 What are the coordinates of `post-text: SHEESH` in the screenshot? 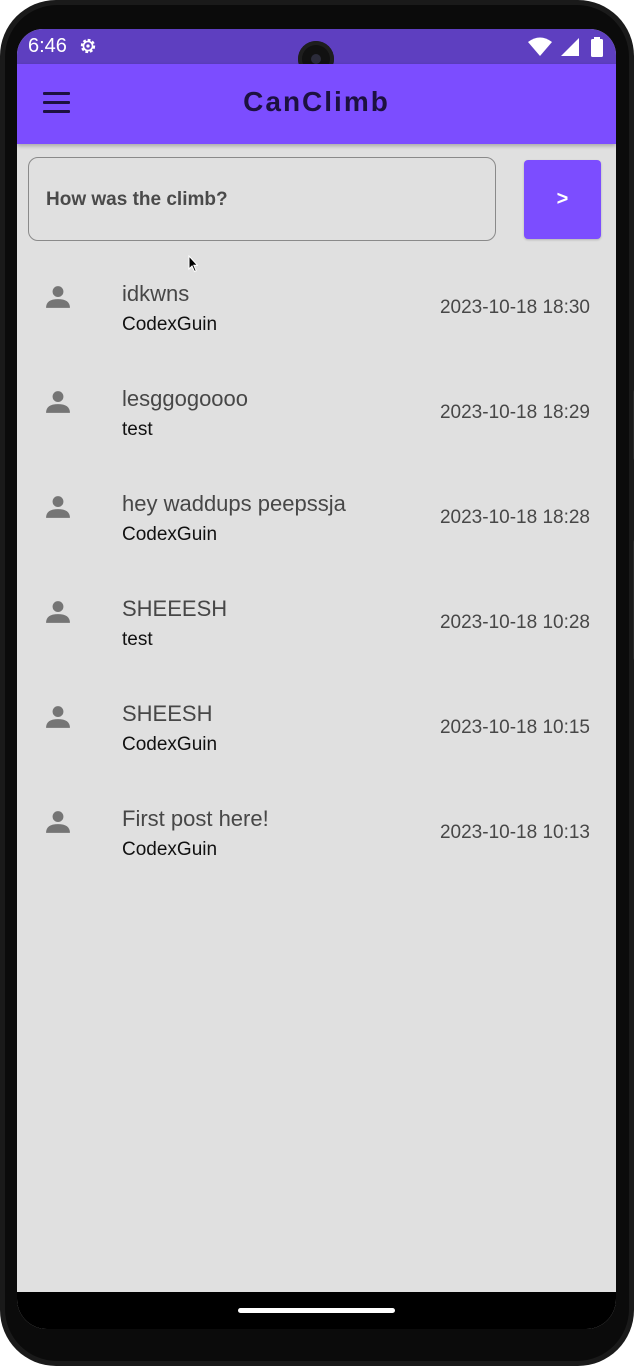 It's located at (167, 713).